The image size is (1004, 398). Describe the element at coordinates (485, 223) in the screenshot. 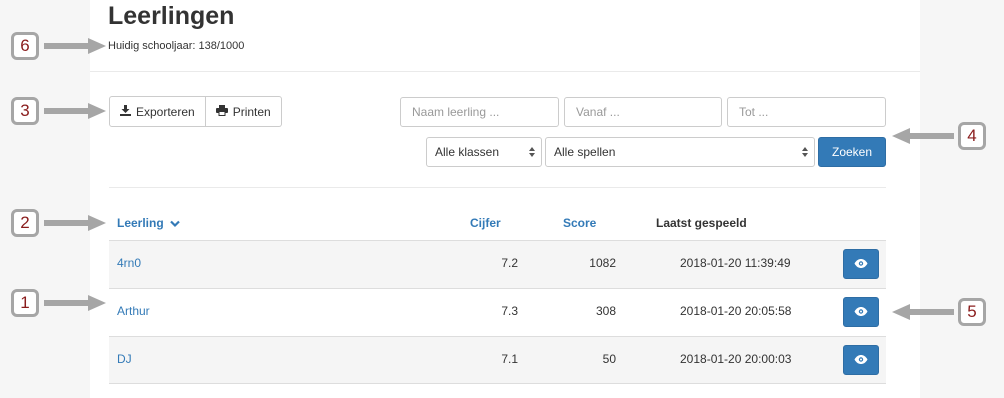

I see `column-header-grade: Cijfer` at that location.